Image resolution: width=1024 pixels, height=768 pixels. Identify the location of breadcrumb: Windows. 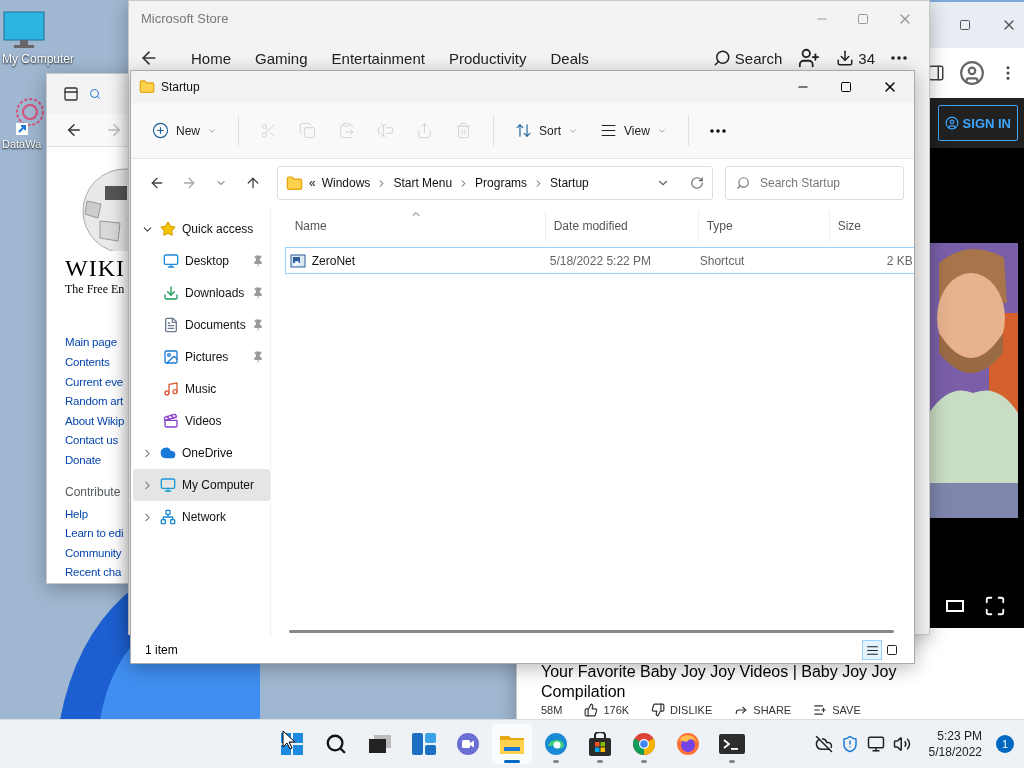
(346, 183).